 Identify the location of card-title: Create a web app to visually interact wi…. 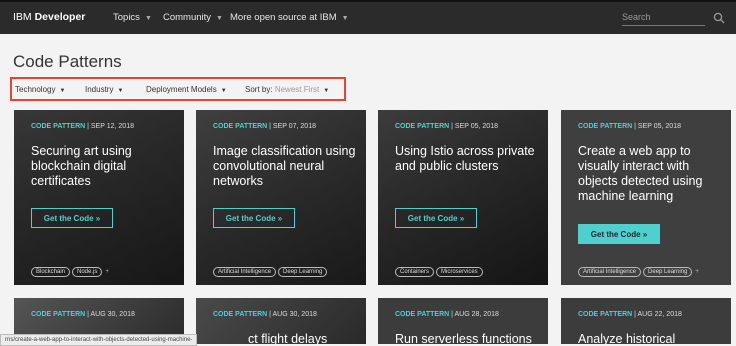
(640, 173).